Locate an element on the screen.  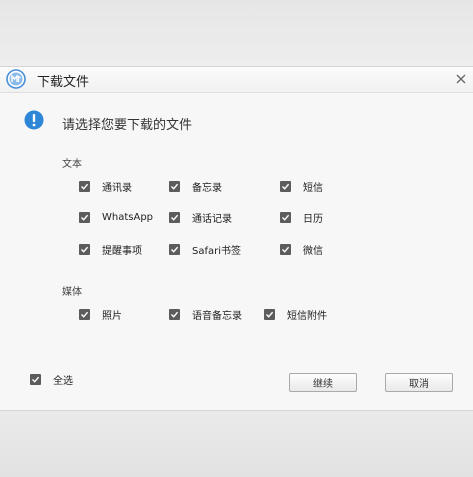
checkbox-call-log: 通话记录 is located at coordinates (200, 217).